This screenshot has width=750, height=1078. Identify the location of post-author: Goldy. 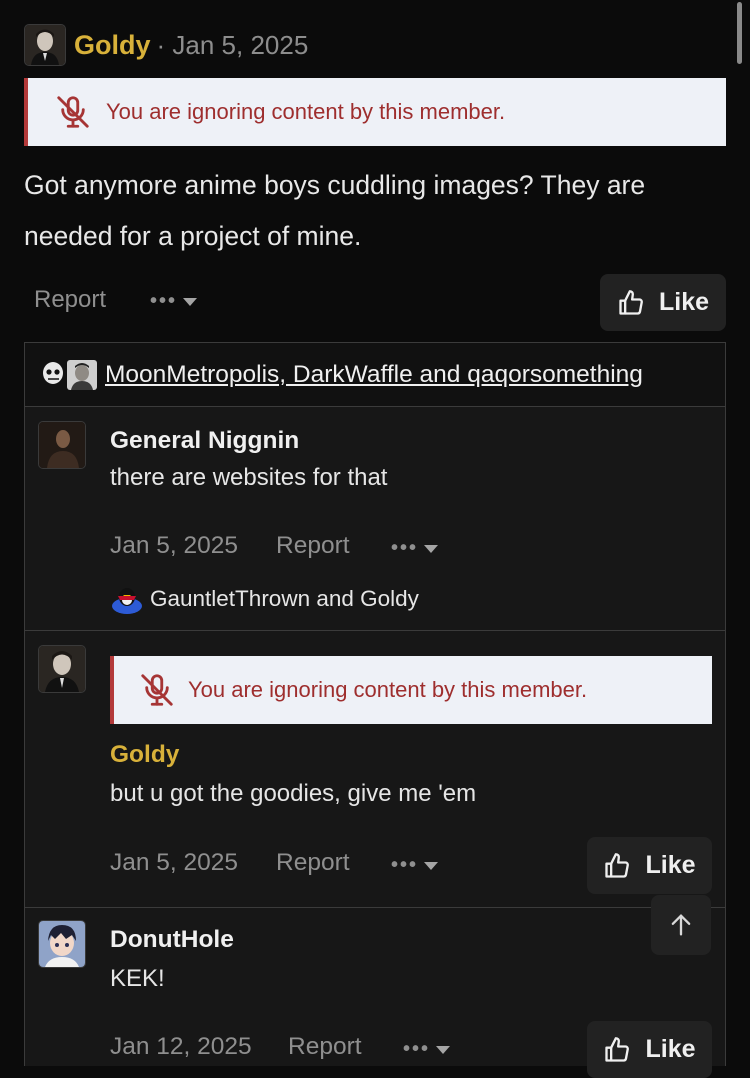
(112, 45).